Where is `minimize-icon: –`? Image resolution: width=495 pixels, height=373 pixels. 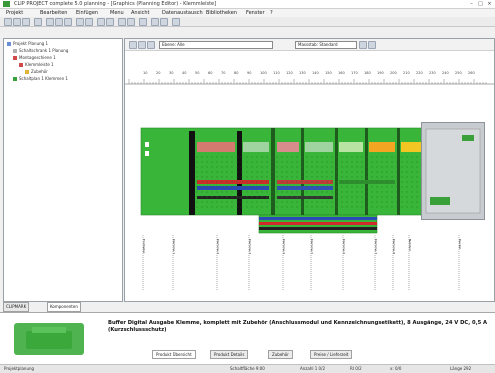 minimize-icon: – is located at coordinates (471, 4).